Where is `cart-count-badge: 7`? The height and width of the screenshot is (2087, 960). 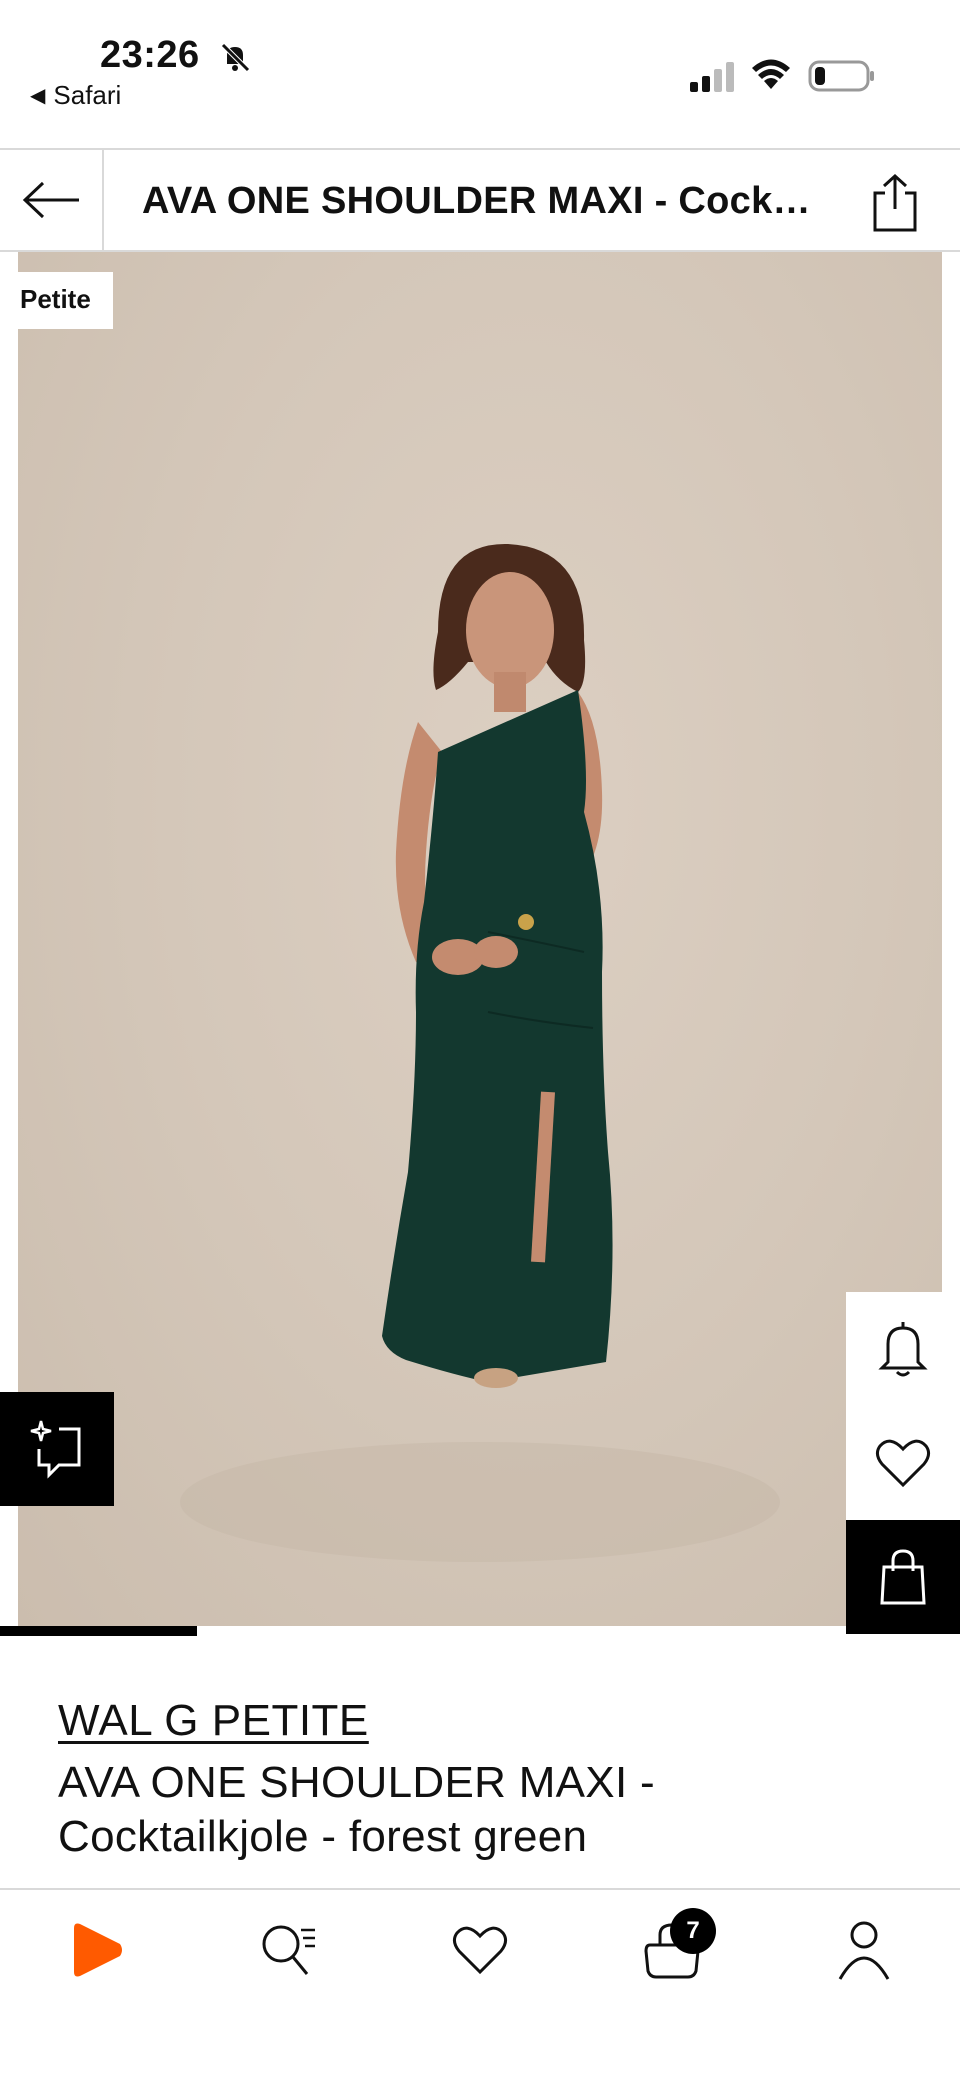
cart-count-badge: 7 is located at coordinates (693, 1931).